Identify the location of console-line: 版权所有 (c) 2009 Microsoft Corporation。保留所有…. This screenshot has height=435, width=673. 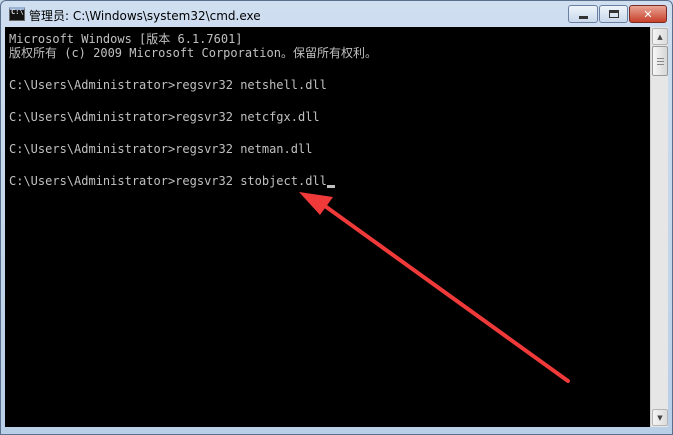
(193, 53).